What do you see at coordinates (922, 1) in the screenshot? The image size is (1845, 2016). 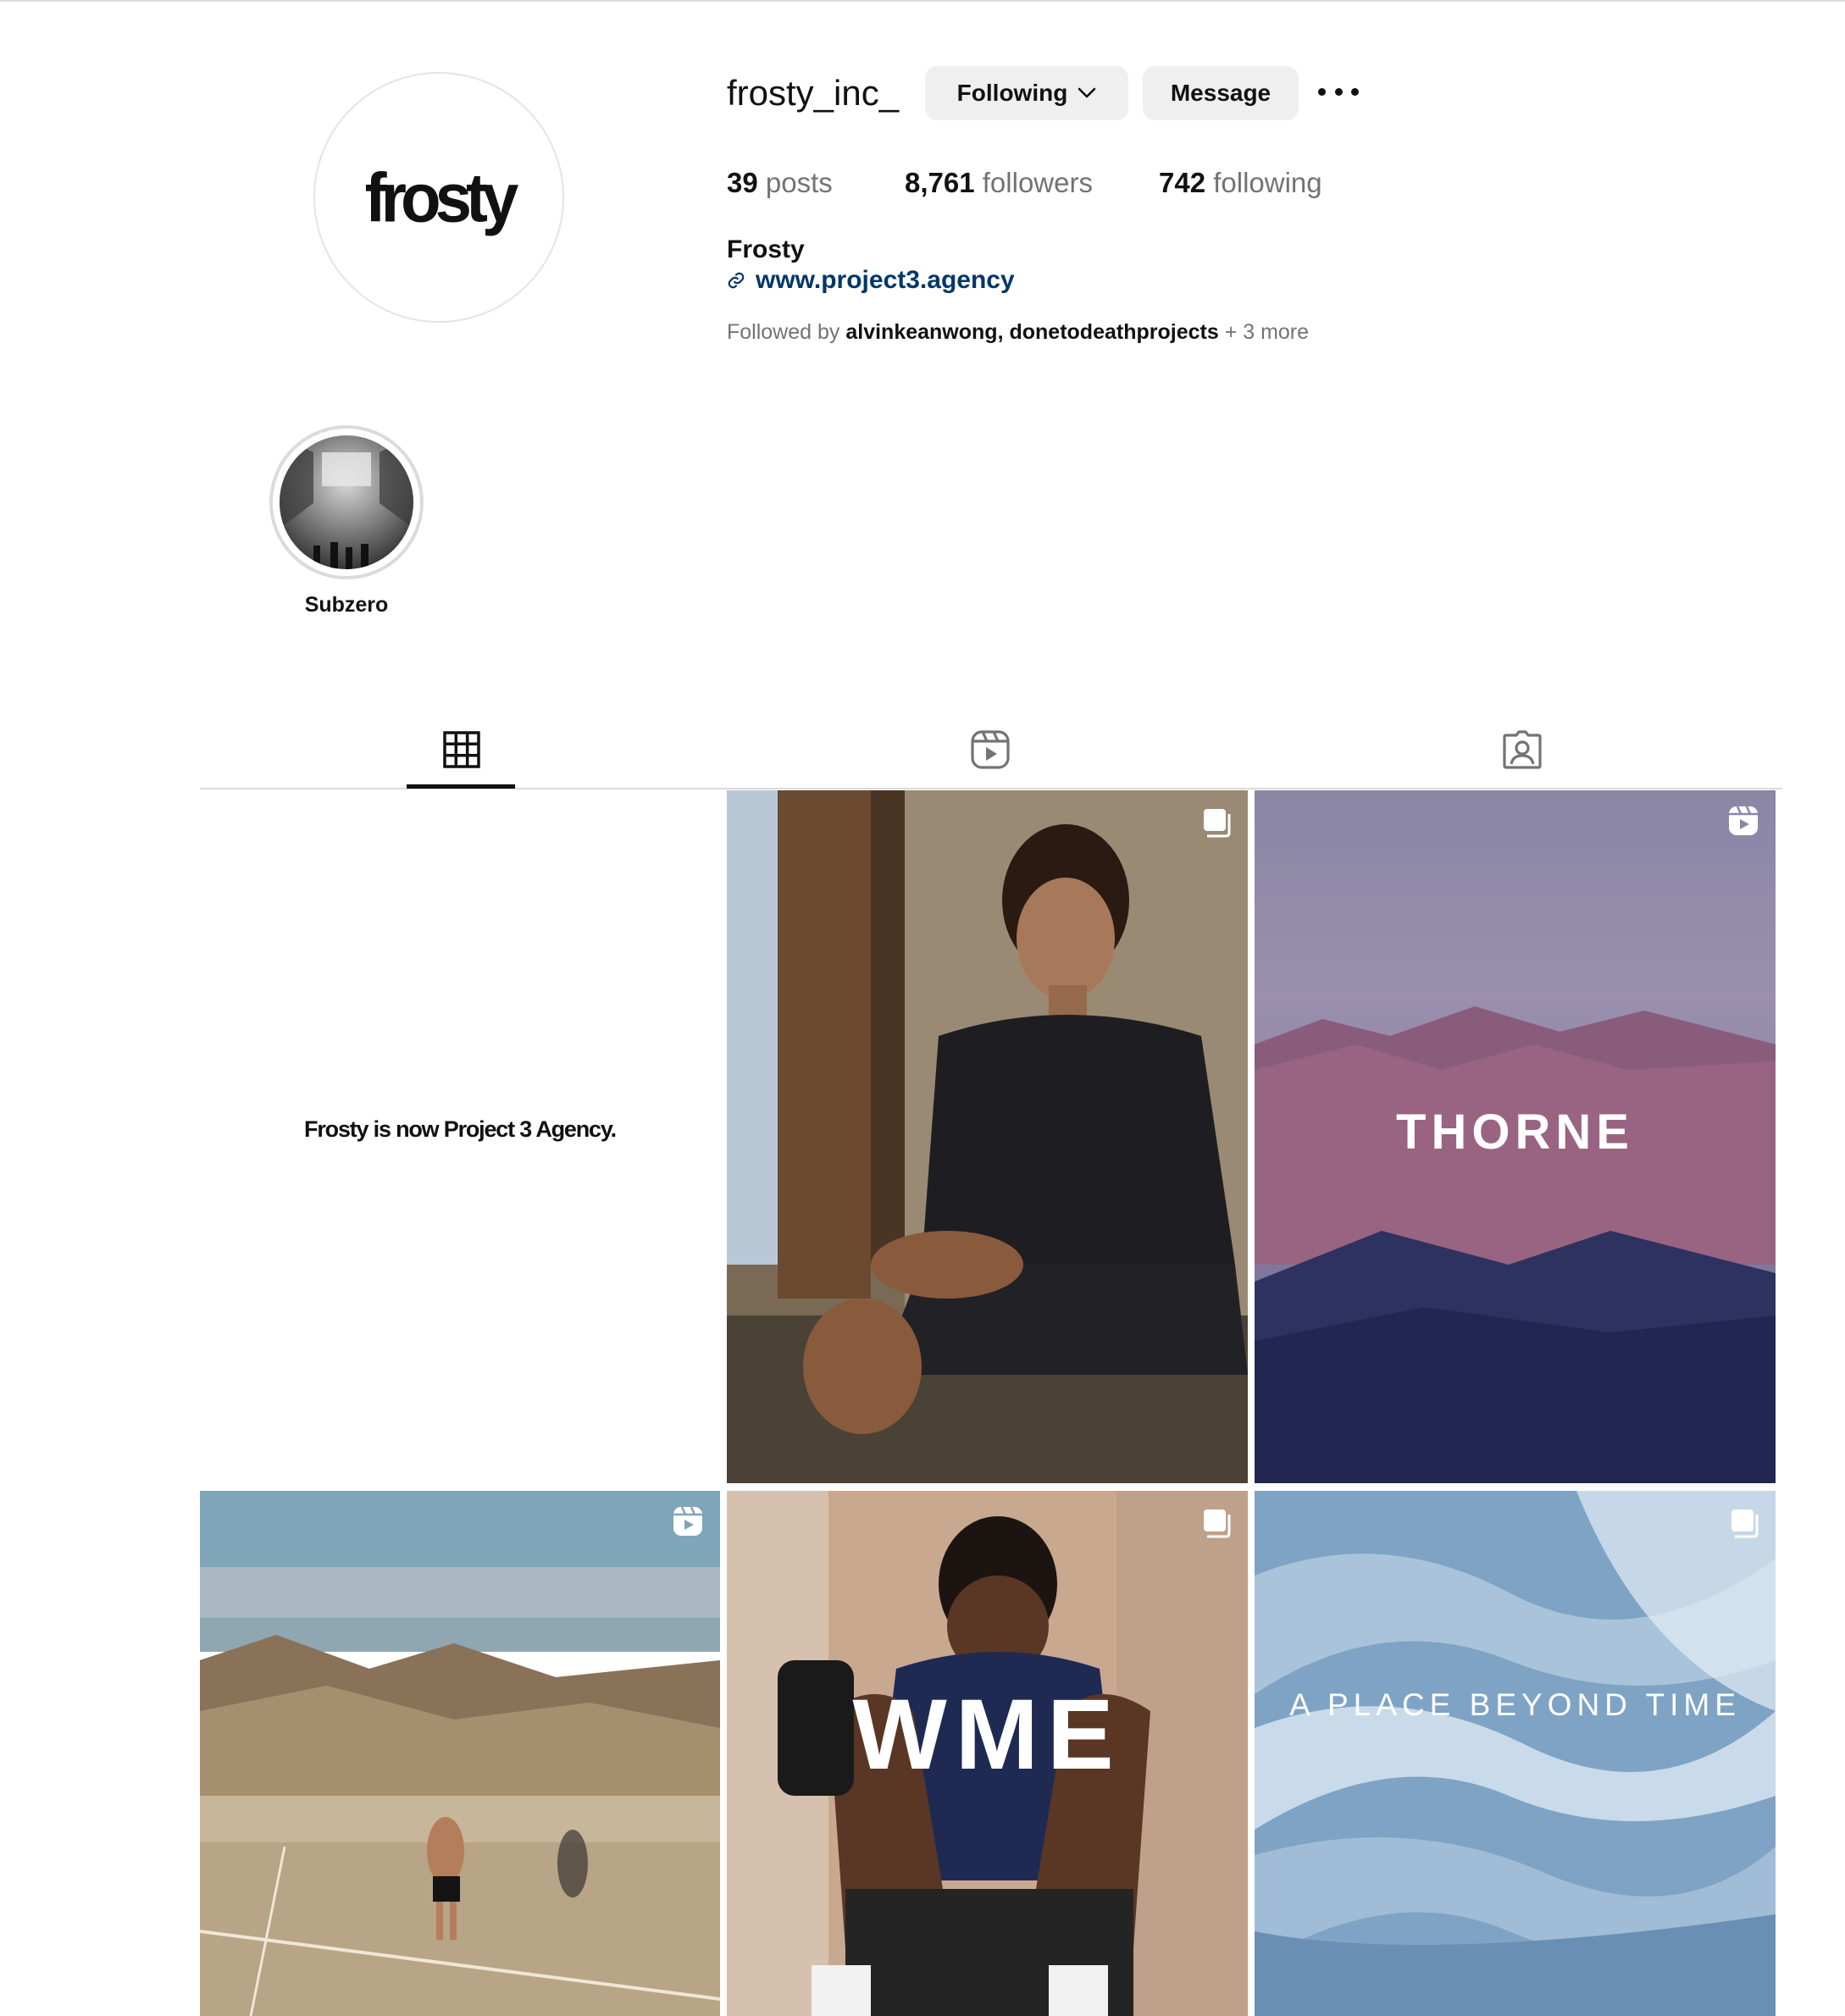 I see `top-border` at bounding box center [922, 1].